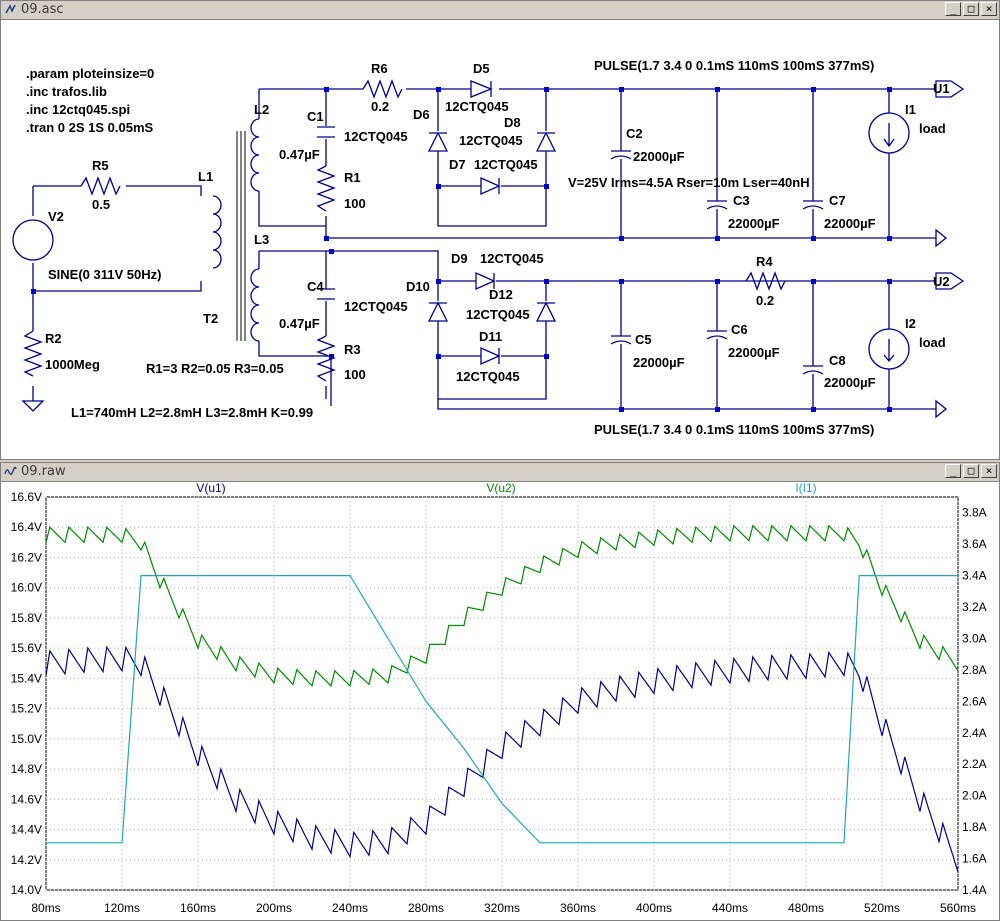 This screenshot has width=1000, height=921. I want to click on label-c7-value: 22000µF, so click(850, 223).